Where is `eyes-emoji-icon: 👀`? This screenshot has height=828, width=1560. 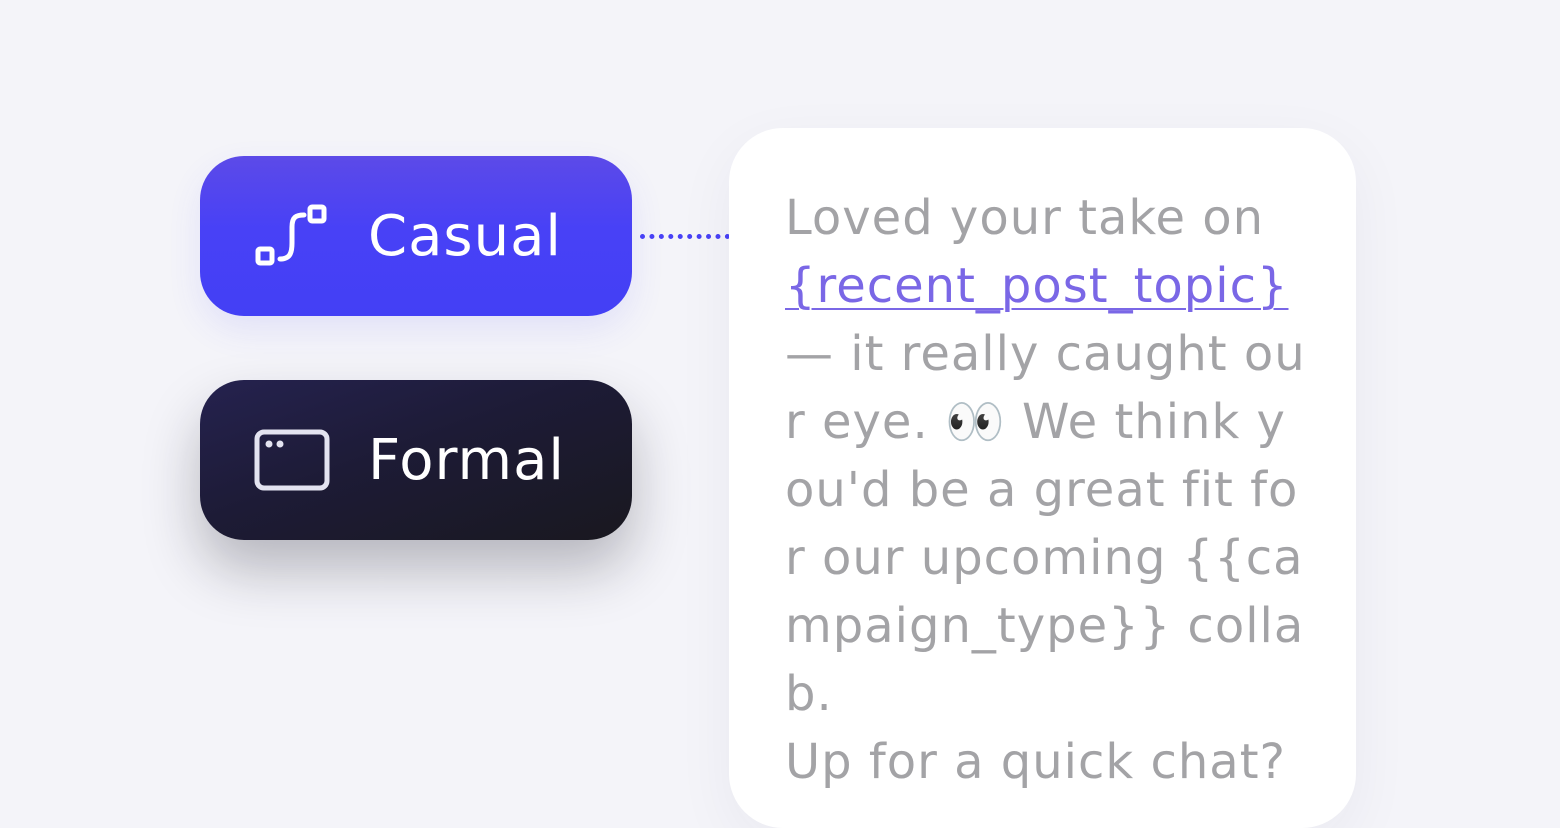 eyes-emoji-icon: 👀 is located at coordinates (975, 422).